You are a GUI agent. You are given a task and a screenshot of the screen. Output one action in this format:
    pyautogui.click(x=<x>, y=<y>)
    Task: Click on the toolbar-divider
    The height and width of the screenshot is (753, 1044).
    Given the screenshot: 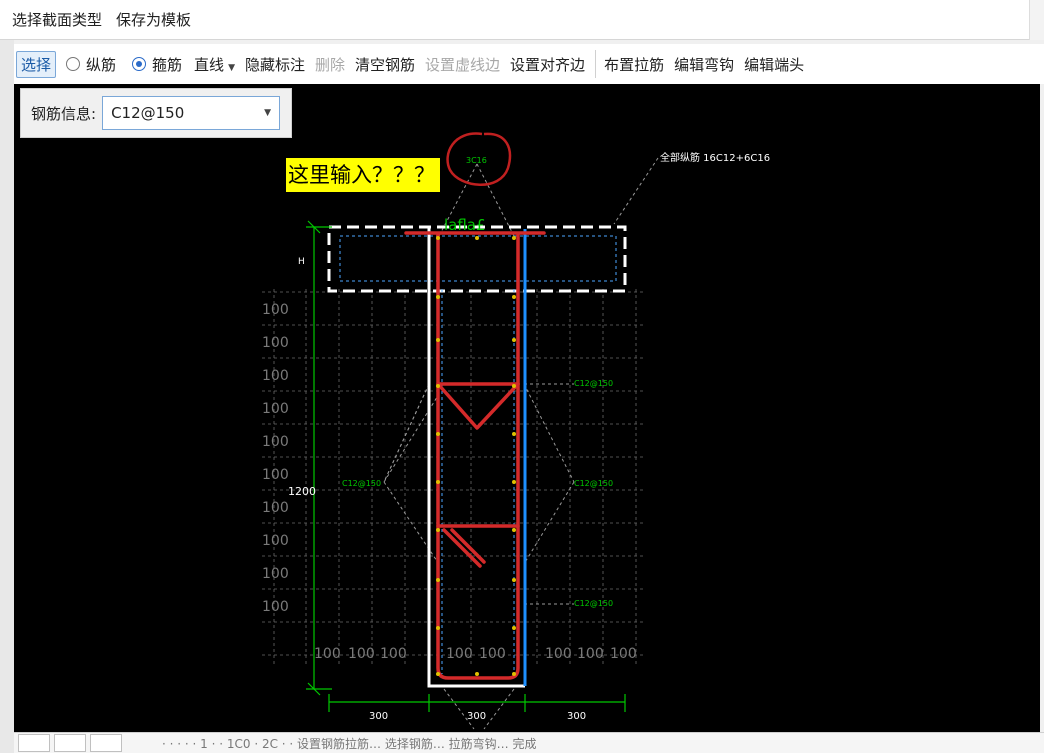 What is the action you would take?
    pyautogui.click(x=596, y=64)
    